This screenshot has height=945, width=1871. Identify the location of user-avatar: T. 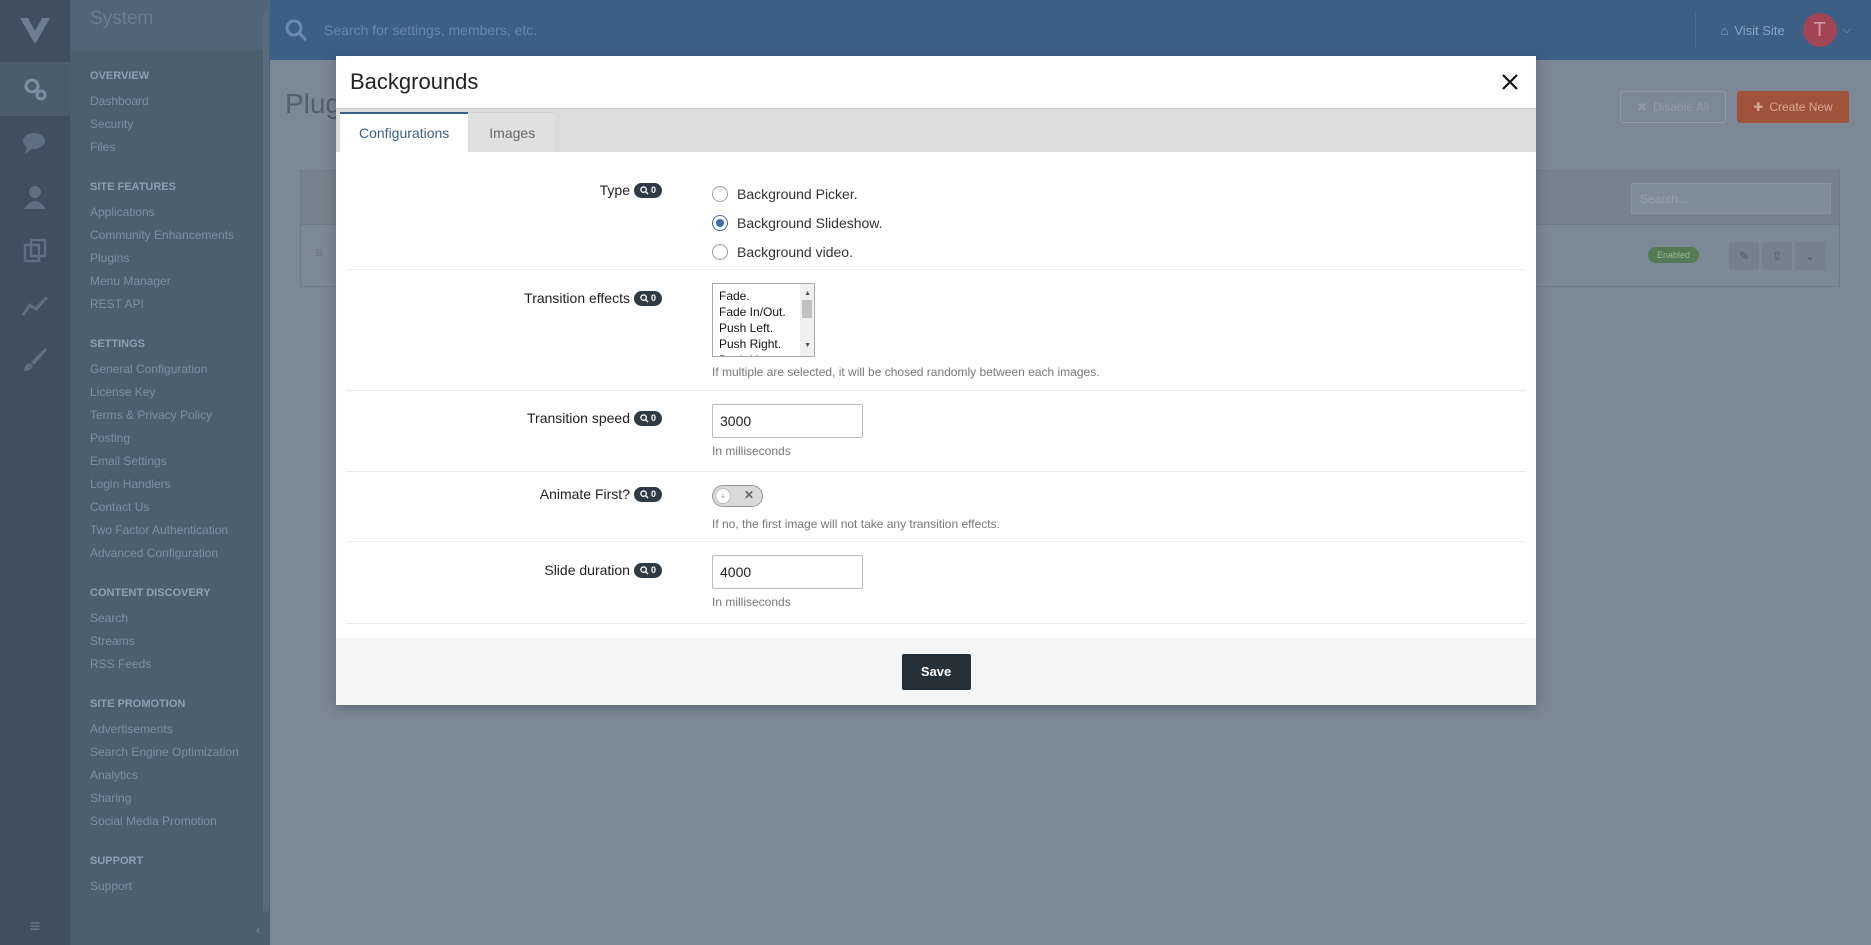
(1819, 30).